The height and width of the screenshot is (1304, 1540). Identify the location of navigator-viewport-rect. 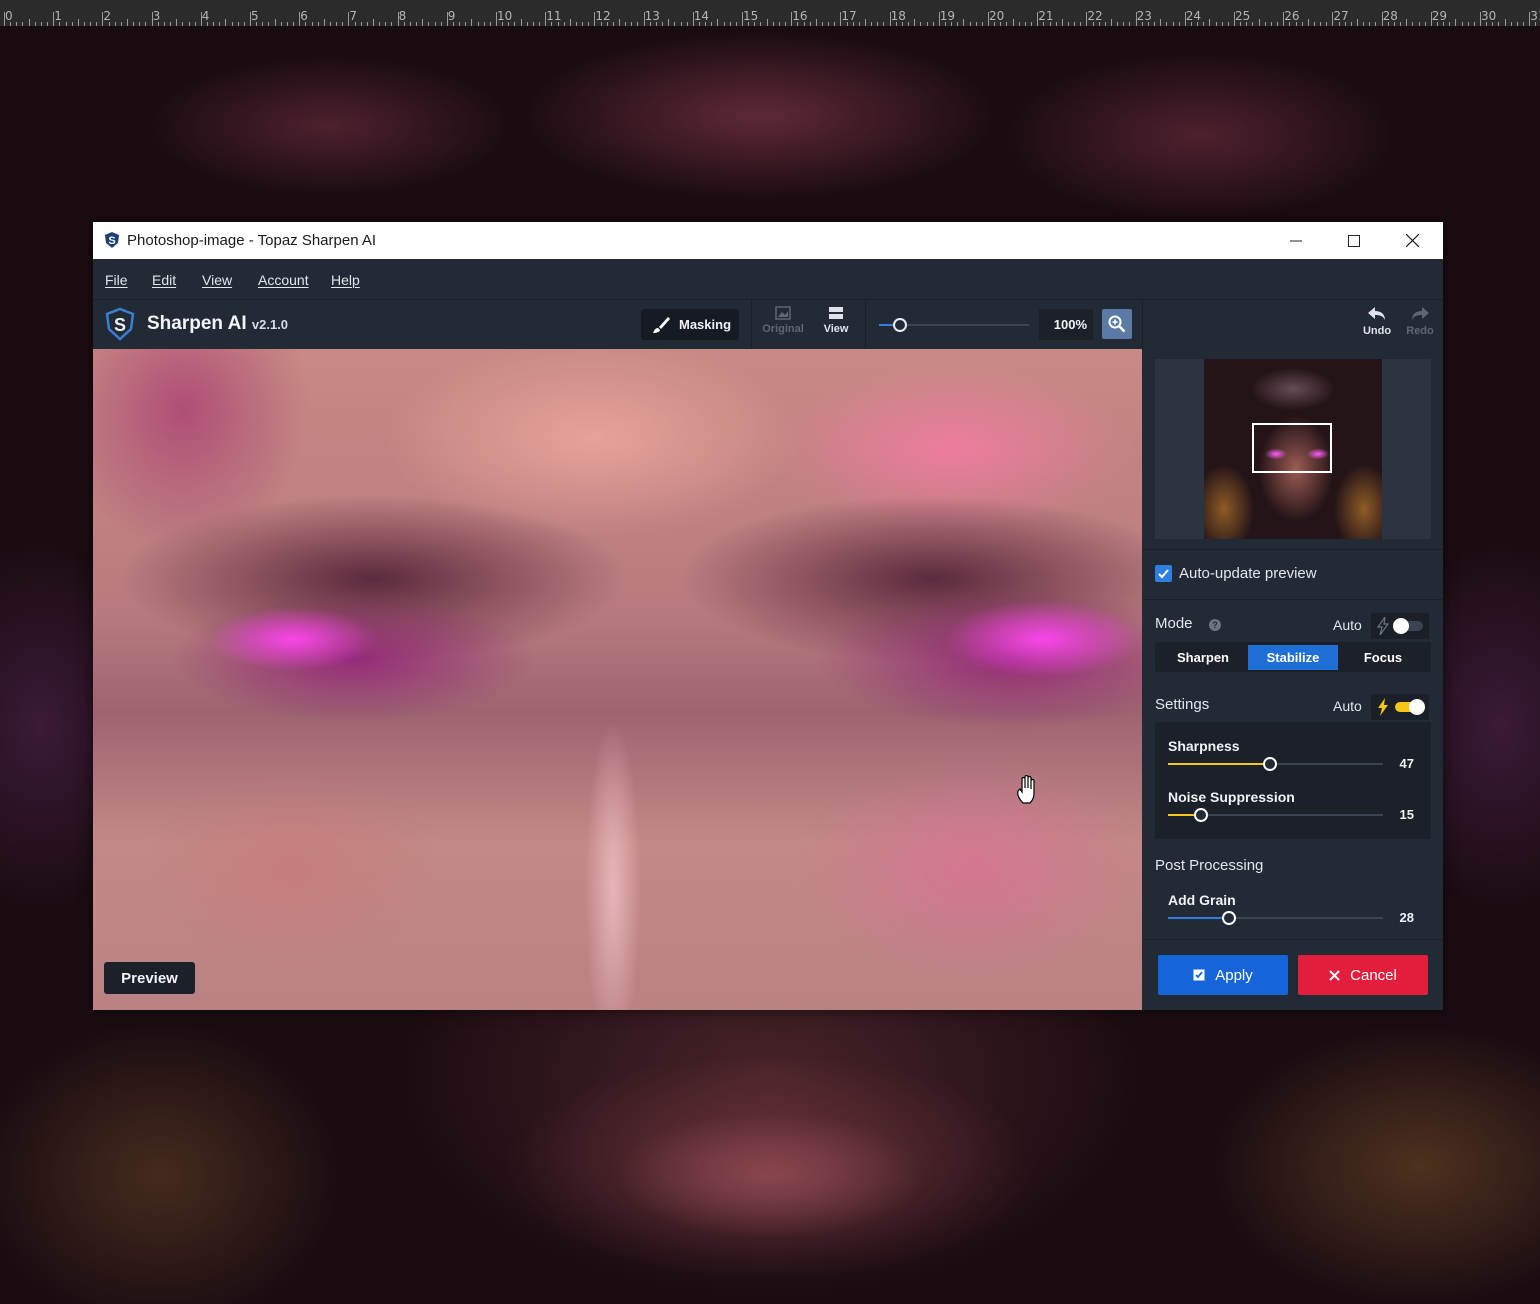
(1292, 448).